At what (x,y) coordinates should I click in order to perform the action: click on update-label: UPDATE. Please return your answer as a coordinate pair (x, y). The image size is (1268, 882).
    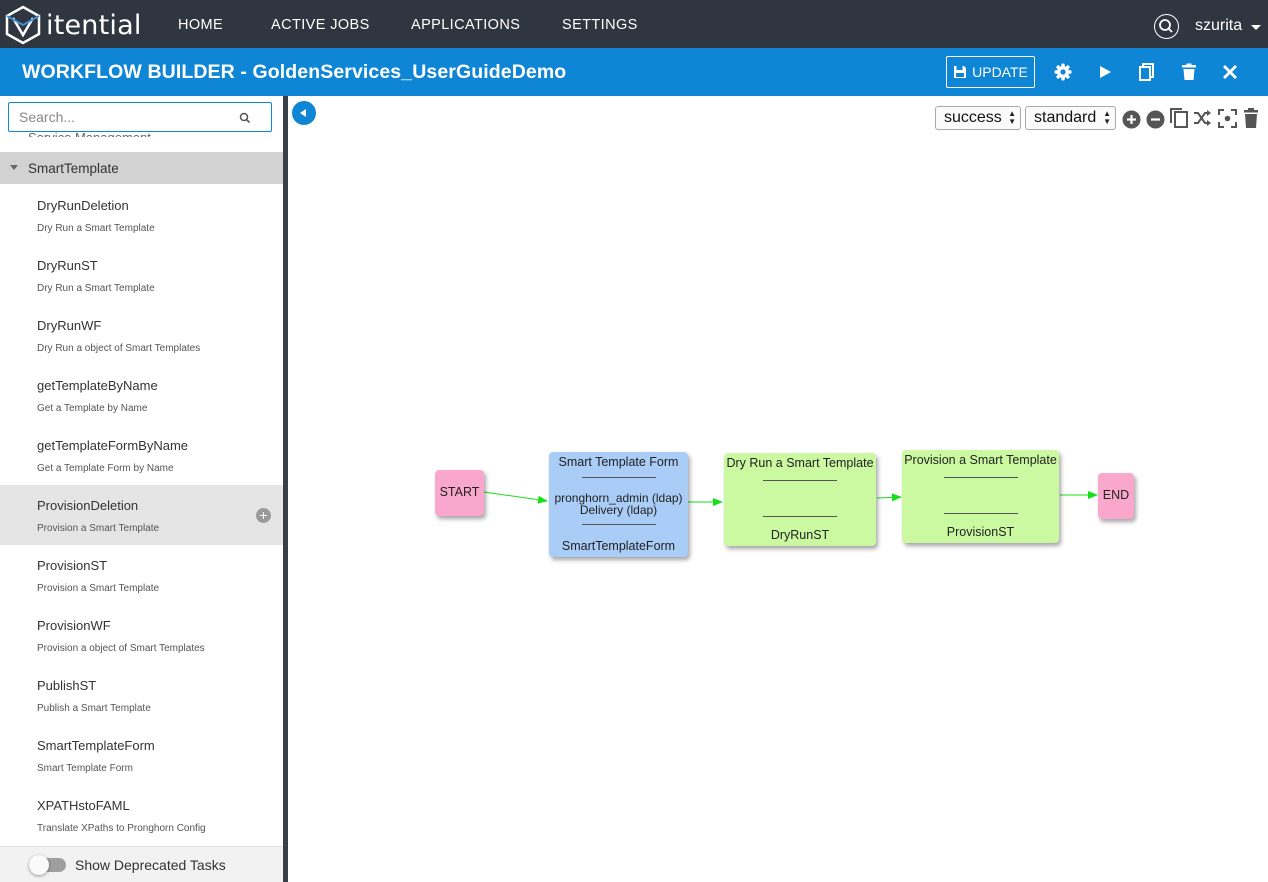
    Looking at the image, I should click on (1000, 72).